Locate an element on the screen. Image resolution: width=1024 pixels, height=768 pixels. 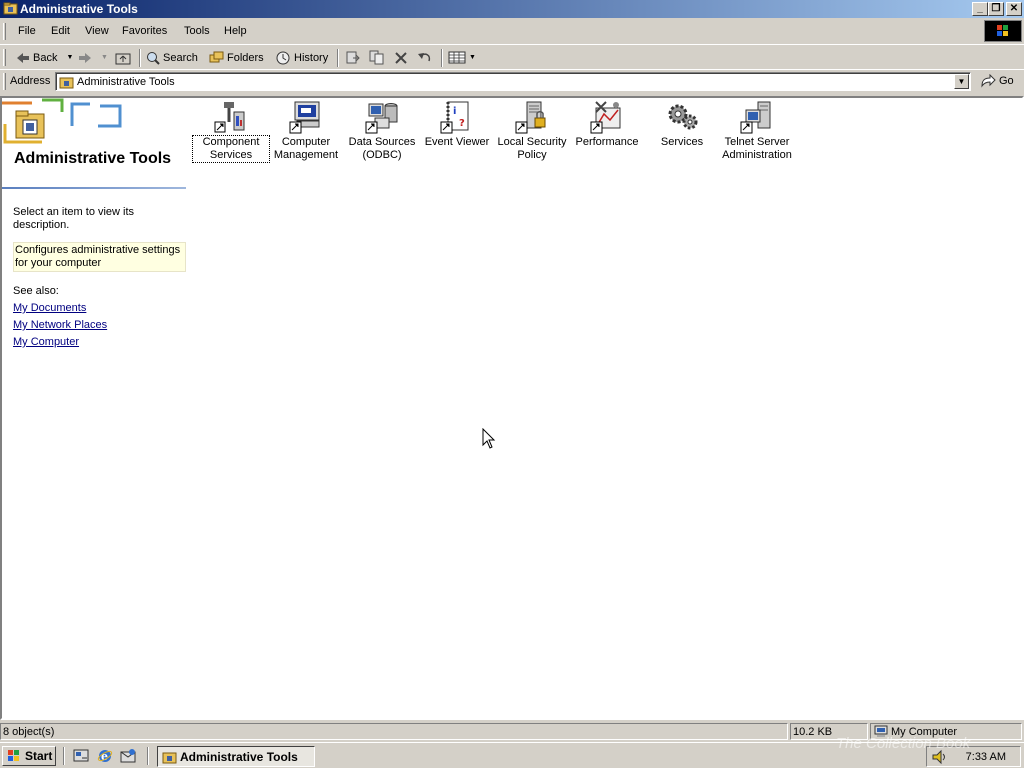
toolbar-grip is located at coordinates (4, 57).